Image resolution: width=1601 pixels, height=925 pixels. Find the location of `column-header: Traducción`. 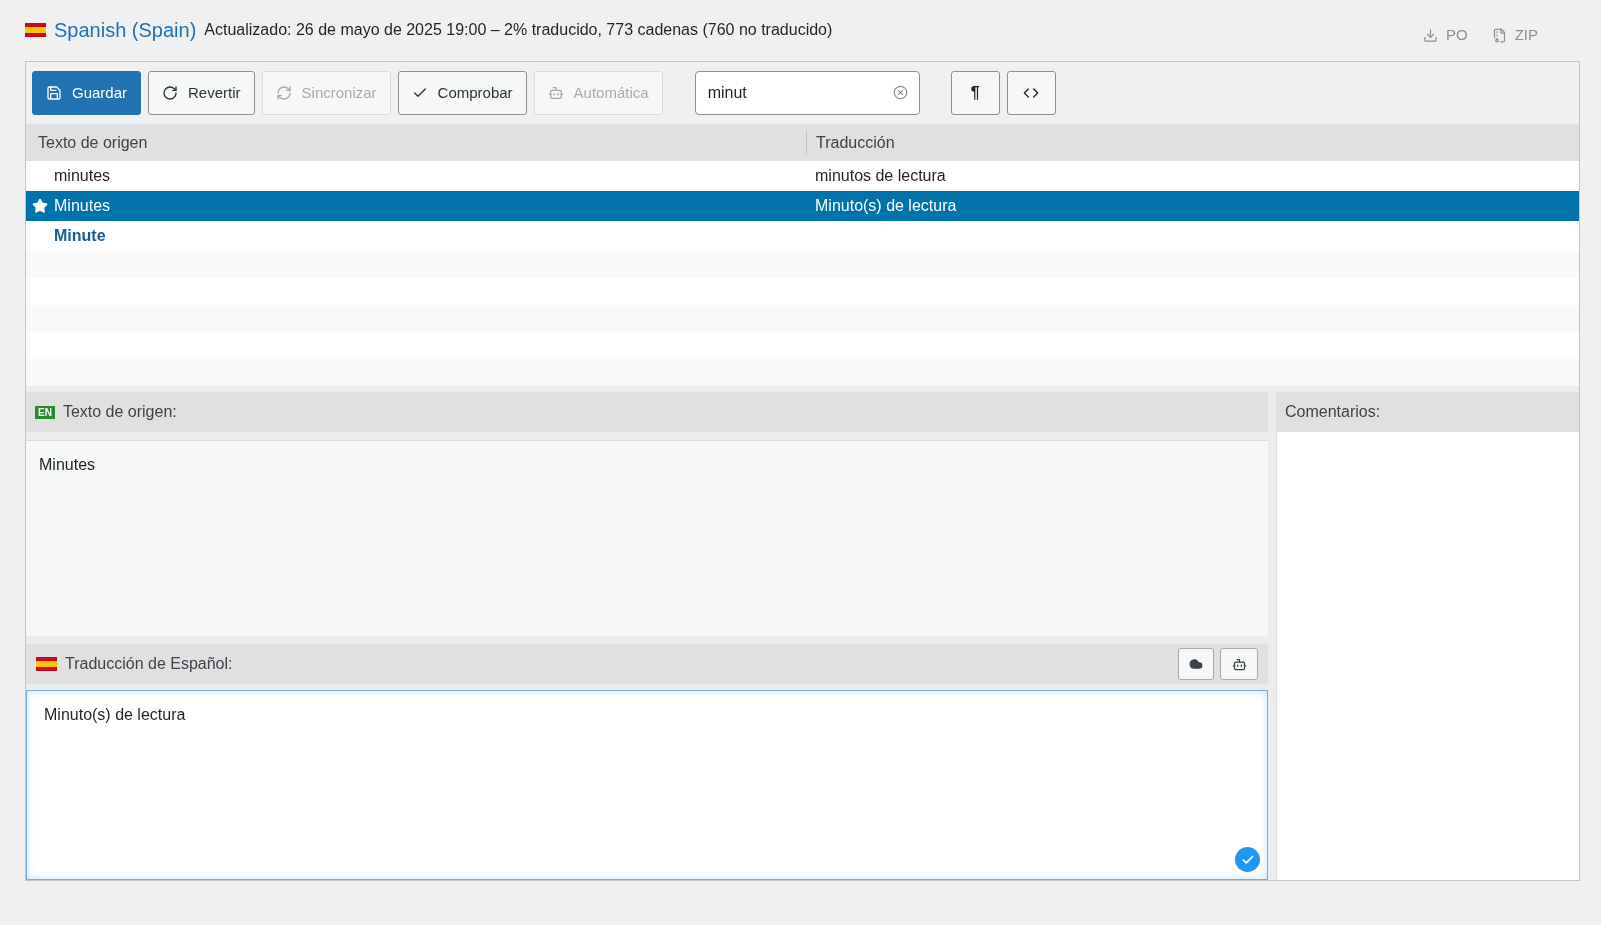

column-header: Traducción is located at coordinates (850, 142).